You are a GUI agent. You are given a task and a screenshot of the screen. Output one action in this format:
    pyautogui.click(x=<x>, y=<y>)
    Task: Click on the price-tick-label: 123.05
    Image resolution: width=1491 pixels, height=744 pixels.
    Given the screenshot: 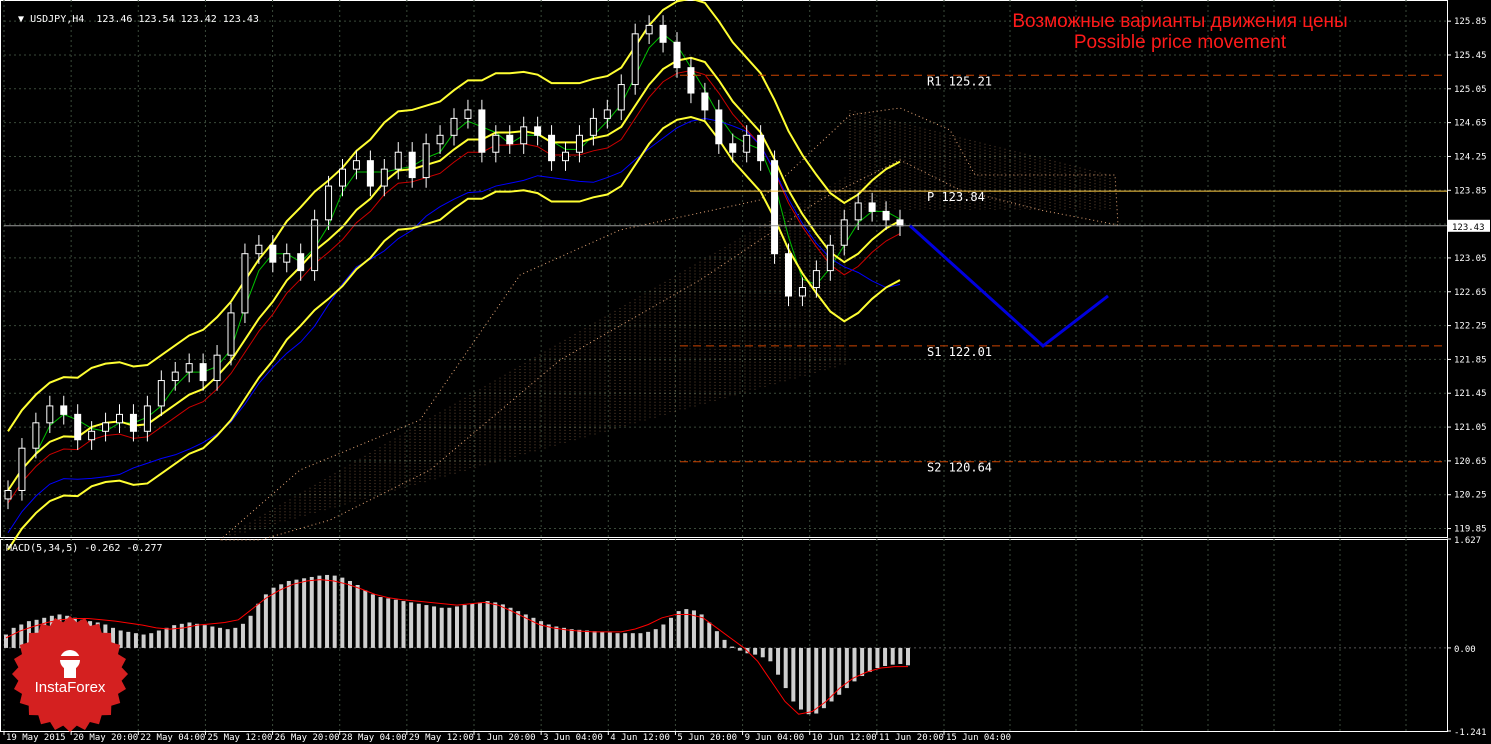 What is the action you would take?
    pyautogui.click(x=1470, y=259)
    